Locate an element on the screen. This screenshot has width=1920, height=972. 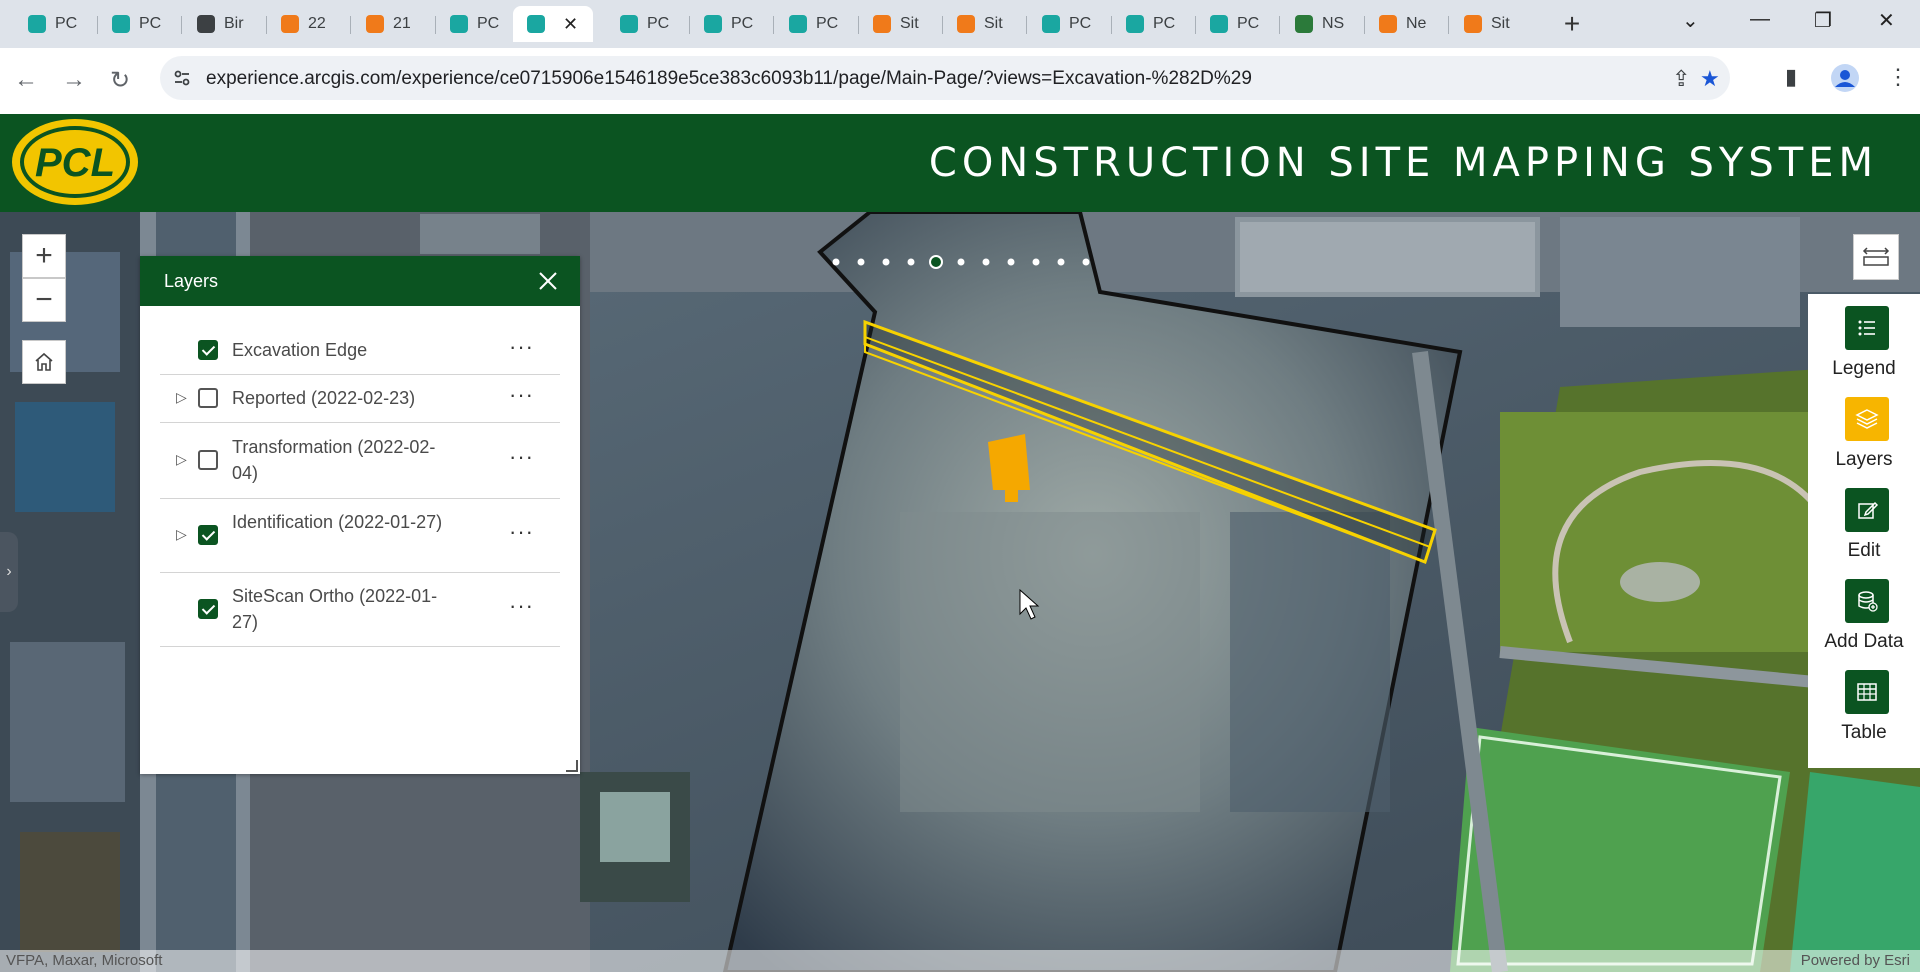
layer-item: ▷ Identification (2022-01-27) ··· is located at coordinates (360, 535).